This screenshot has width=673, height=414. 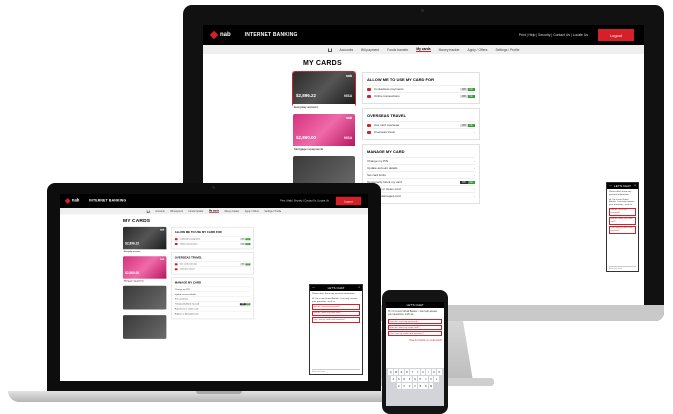 I want to click on key-u: U, so click(x=423, y=372).